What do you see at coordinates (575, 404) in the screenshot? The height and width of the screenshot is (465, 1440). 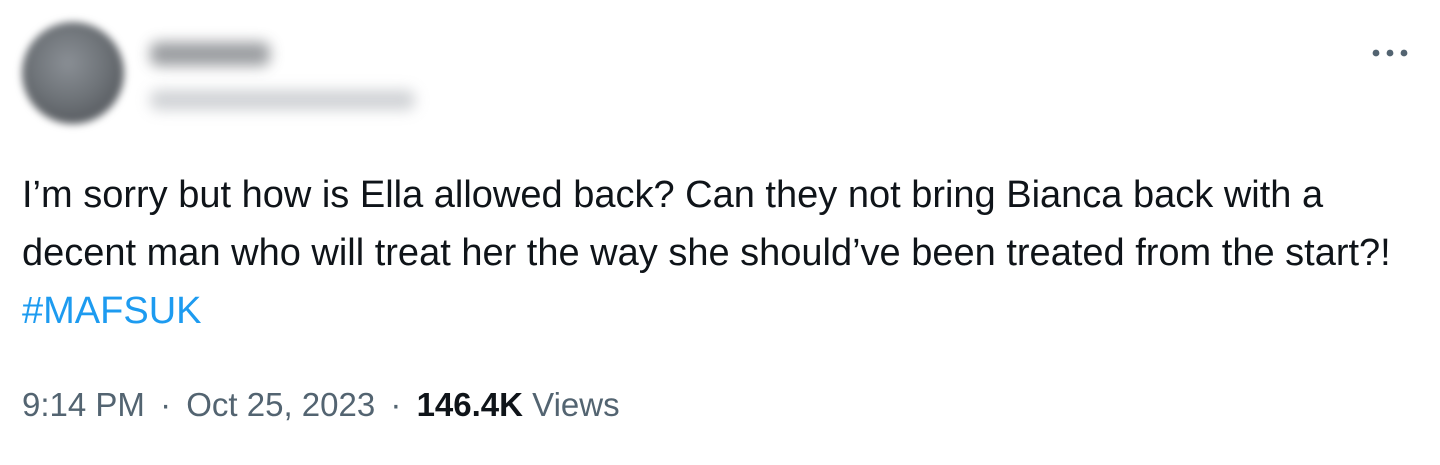 I see `views-label: Views` at bounding box center [575, 404].